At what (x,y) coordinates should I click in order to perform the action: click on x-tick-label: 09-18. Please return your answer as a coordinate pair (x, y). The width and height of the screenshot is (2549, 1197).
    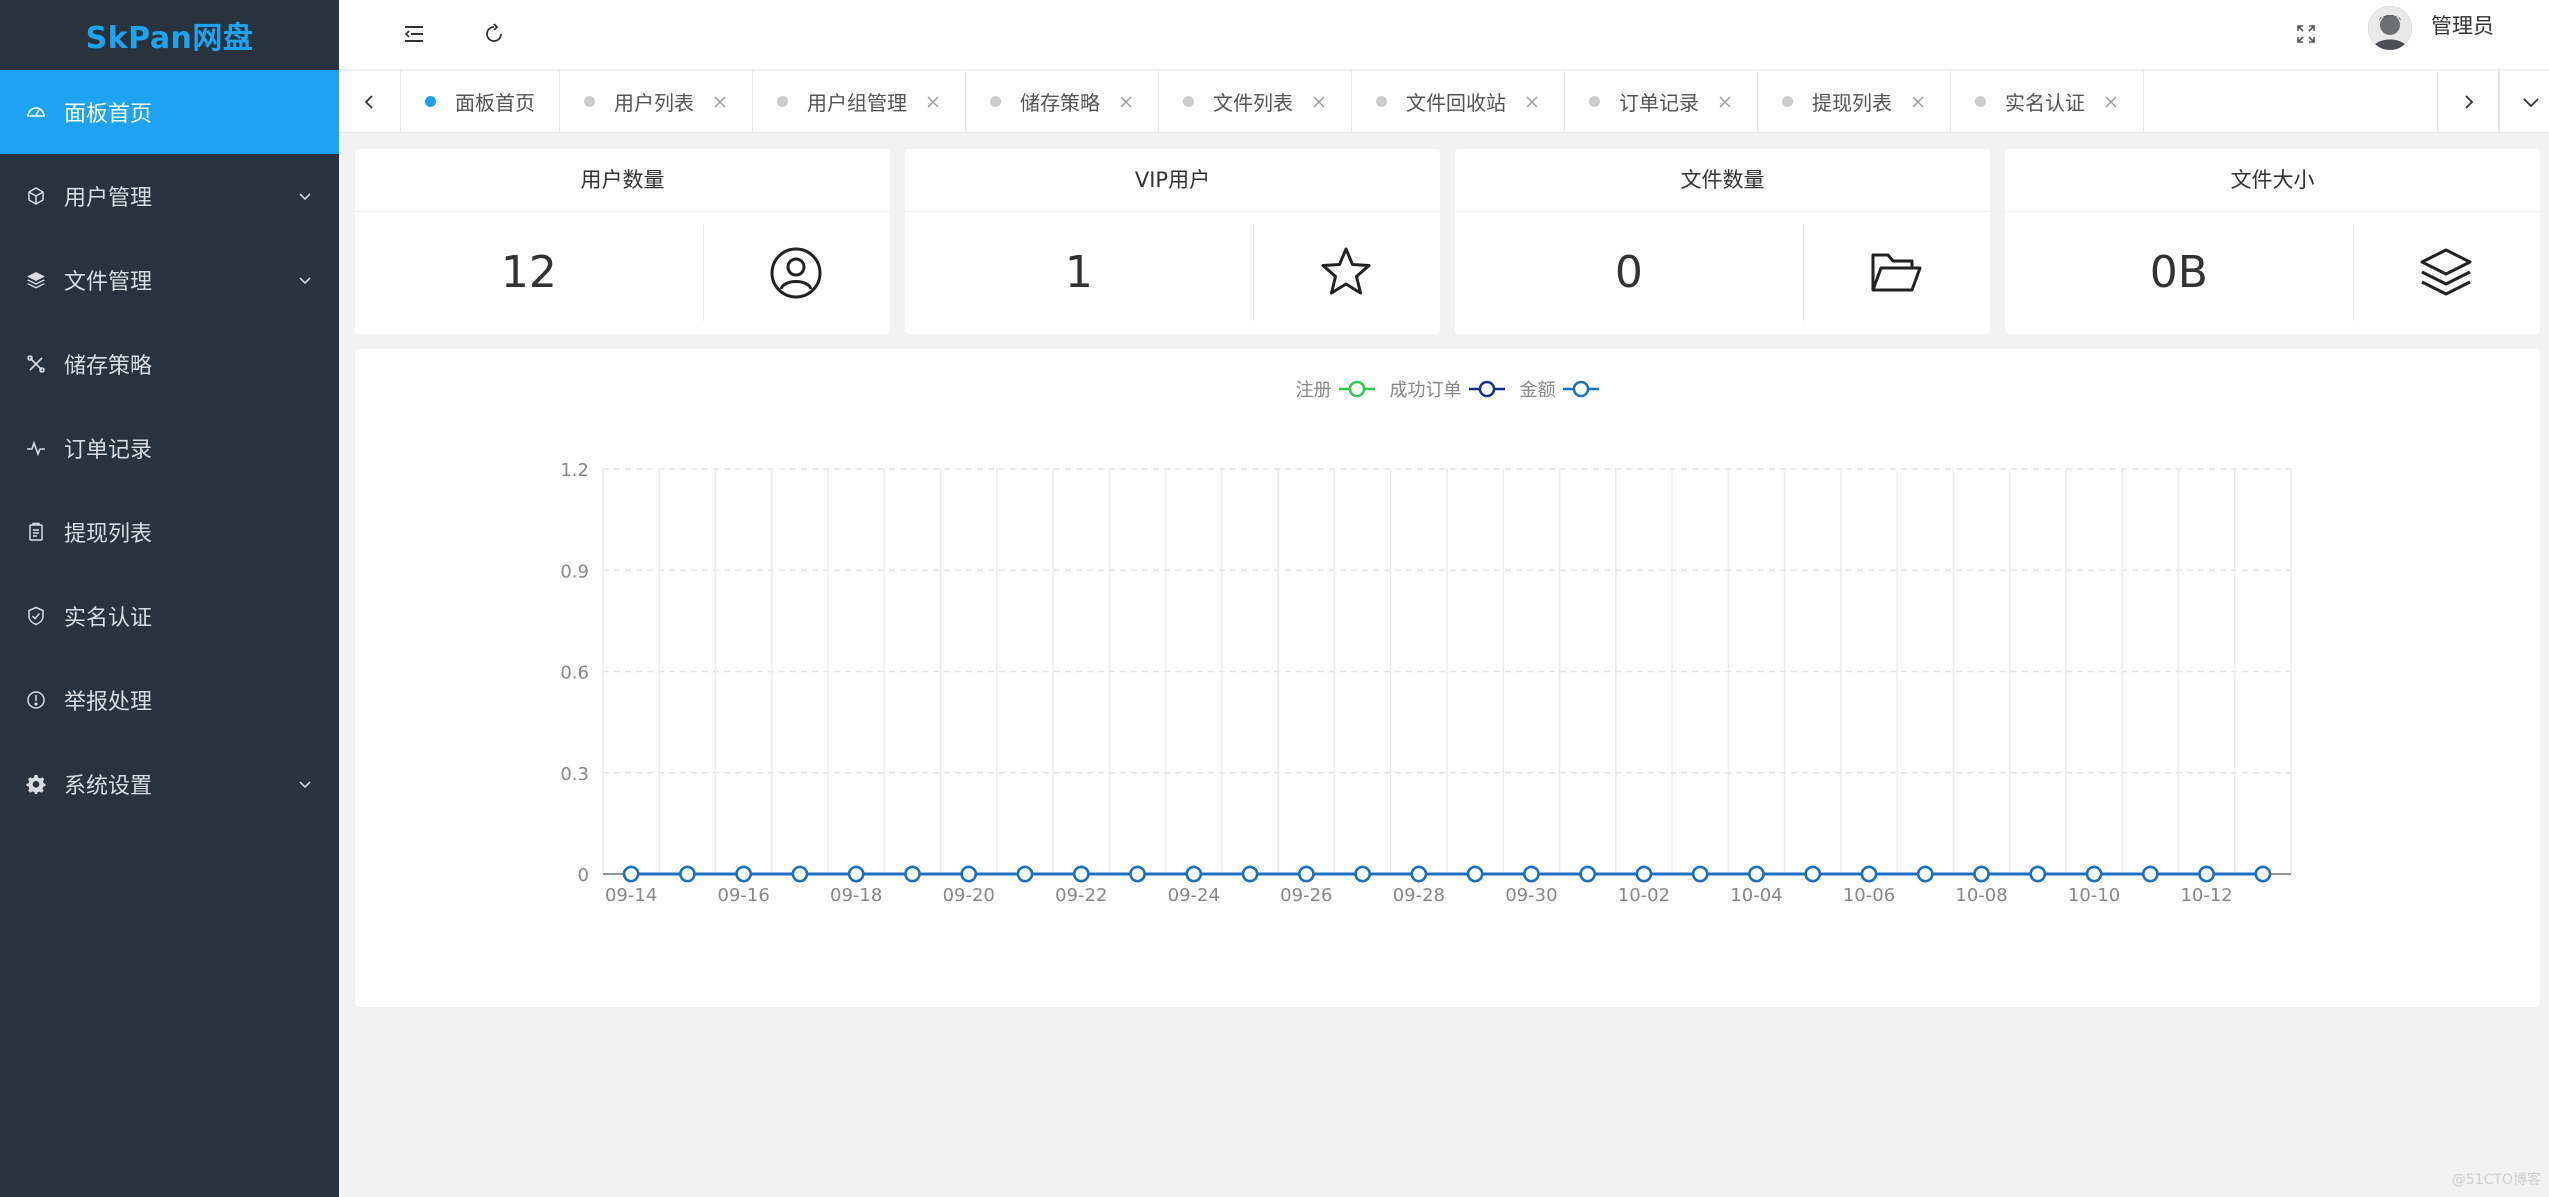
    Looking at the image, I should click on (856, 895).